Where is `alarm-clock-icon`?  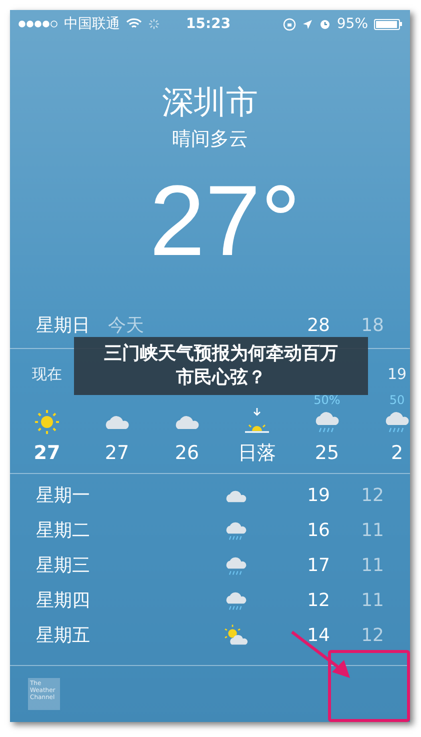 alarm-clock-icon is located at coordinates (324, 24).